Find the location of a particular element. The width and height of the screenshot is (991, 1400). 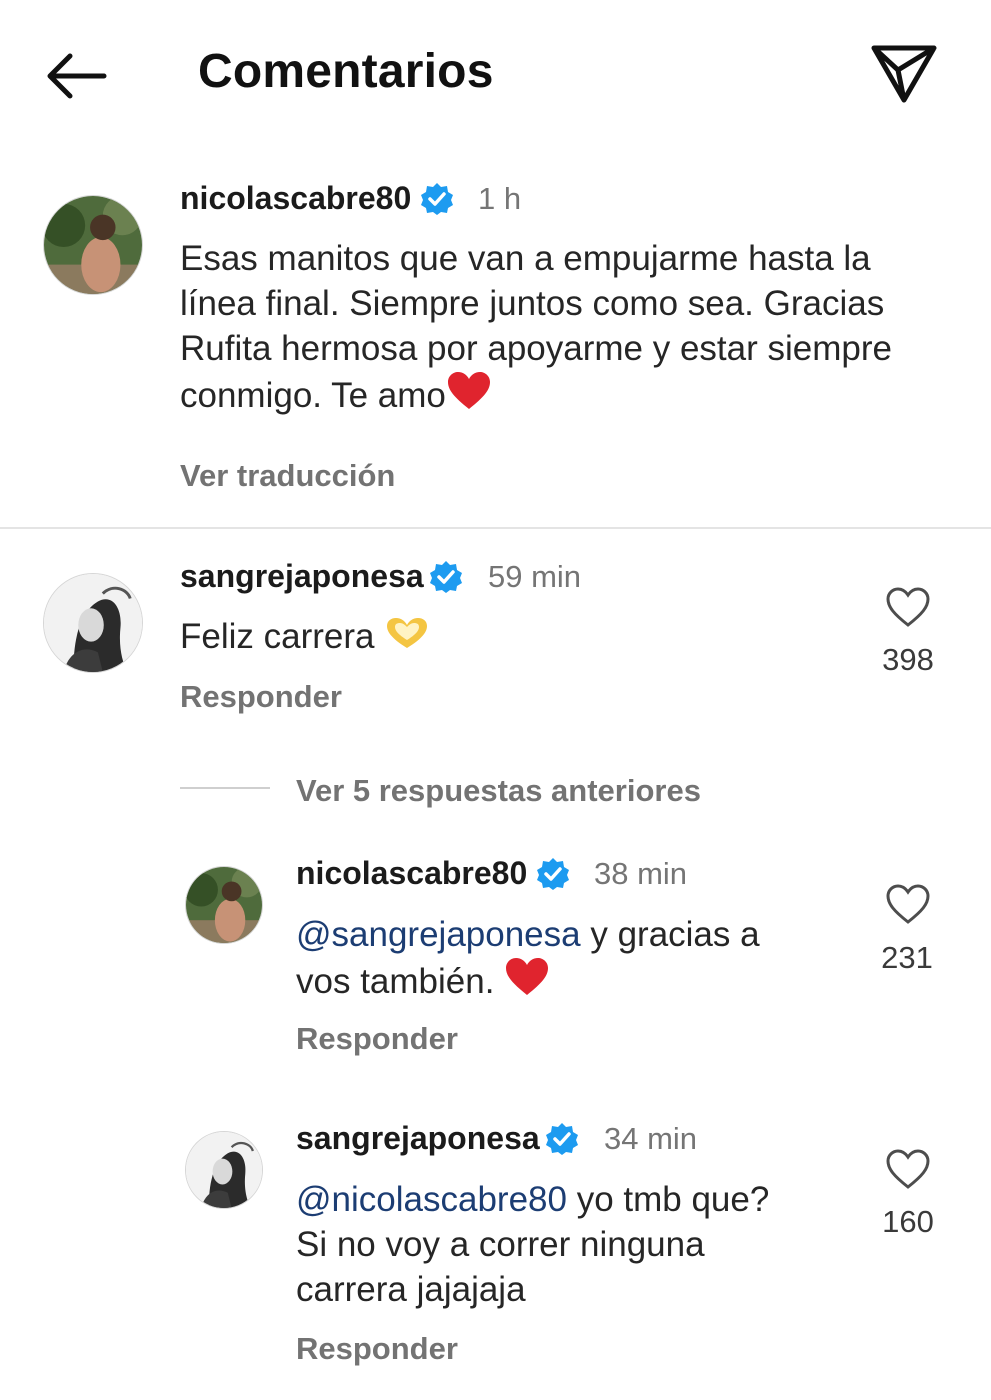

paper-plane-icon is located at coordinates (904, 74).